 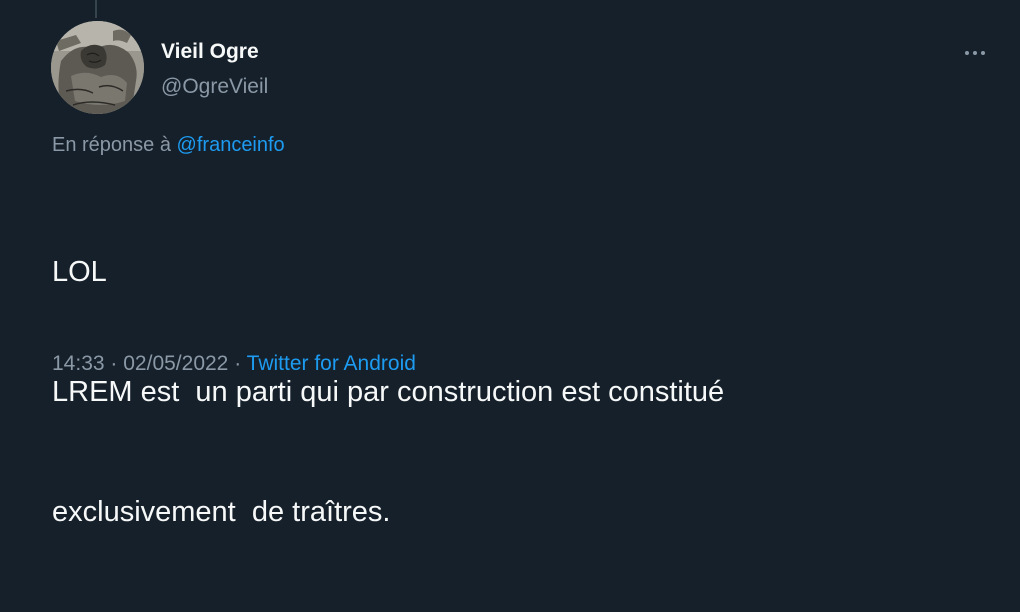 What do you see at coordinates (221, 512) in the screenshot?
I see `tweet-text-line: exclusivement de traîtres.` at bounding box center [221, 512].